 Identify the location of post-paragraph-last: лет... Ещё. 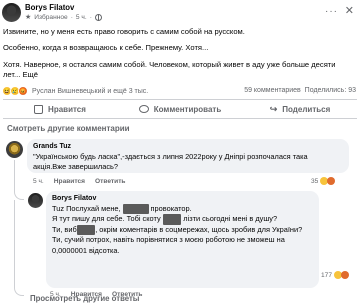
(179, 75).